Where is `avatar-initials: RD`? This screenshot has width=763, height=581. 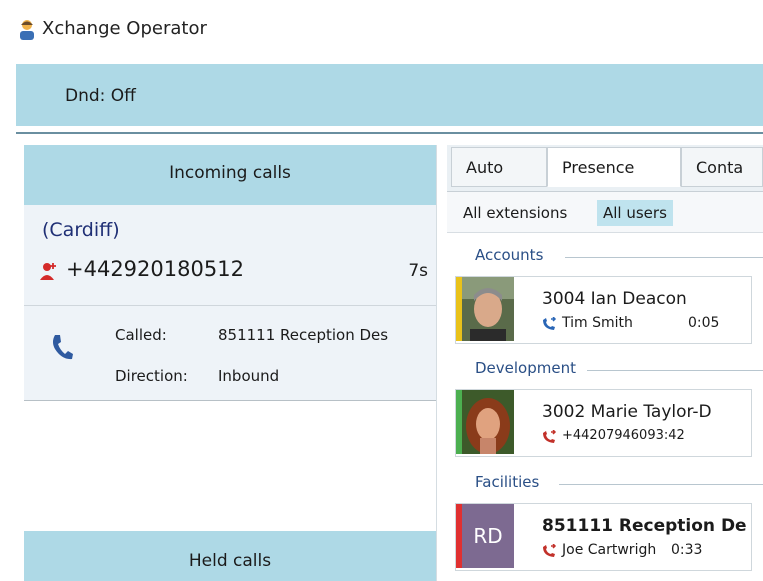
avatar-initials: RD is located at coordinates (488, 536).